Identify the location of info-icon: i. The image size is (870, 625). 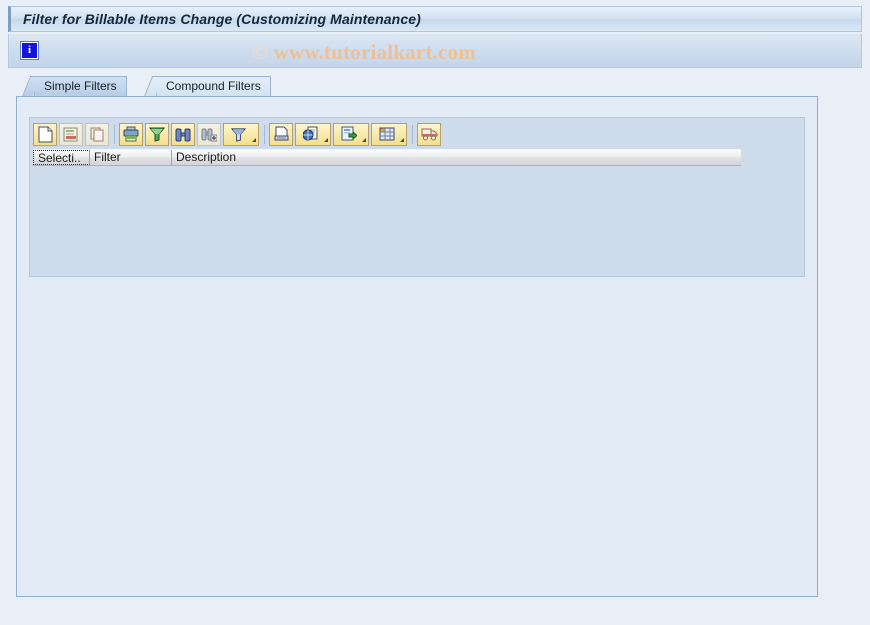
(29, 50).